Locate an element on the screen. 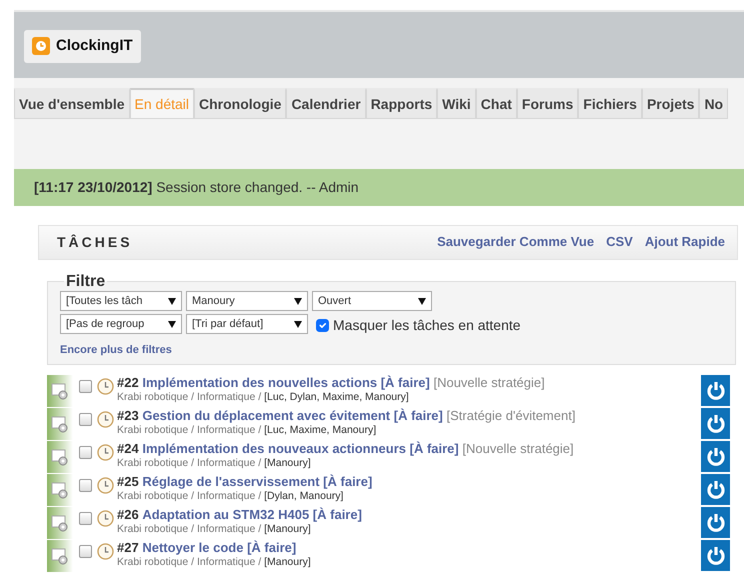 This screenshot has width=744, height=576. task-title: #27 Nettoyer le code [À faire] is located at coordinates (207, 548).